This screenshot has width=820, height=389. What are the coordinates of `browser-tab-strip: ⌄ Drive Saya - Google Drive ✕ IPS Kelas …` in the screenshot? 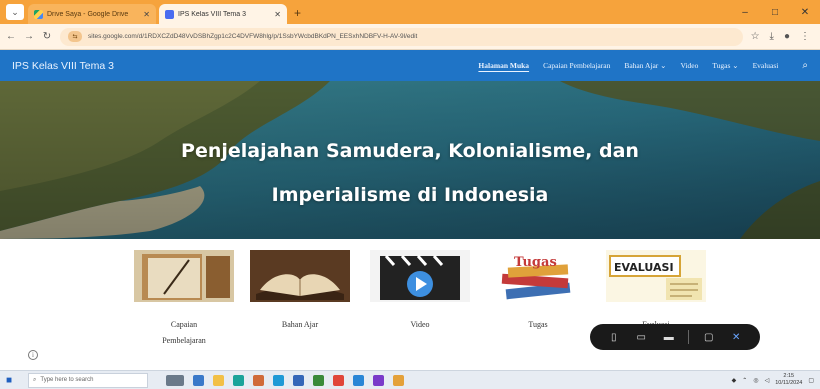 It's located at (410, 12).